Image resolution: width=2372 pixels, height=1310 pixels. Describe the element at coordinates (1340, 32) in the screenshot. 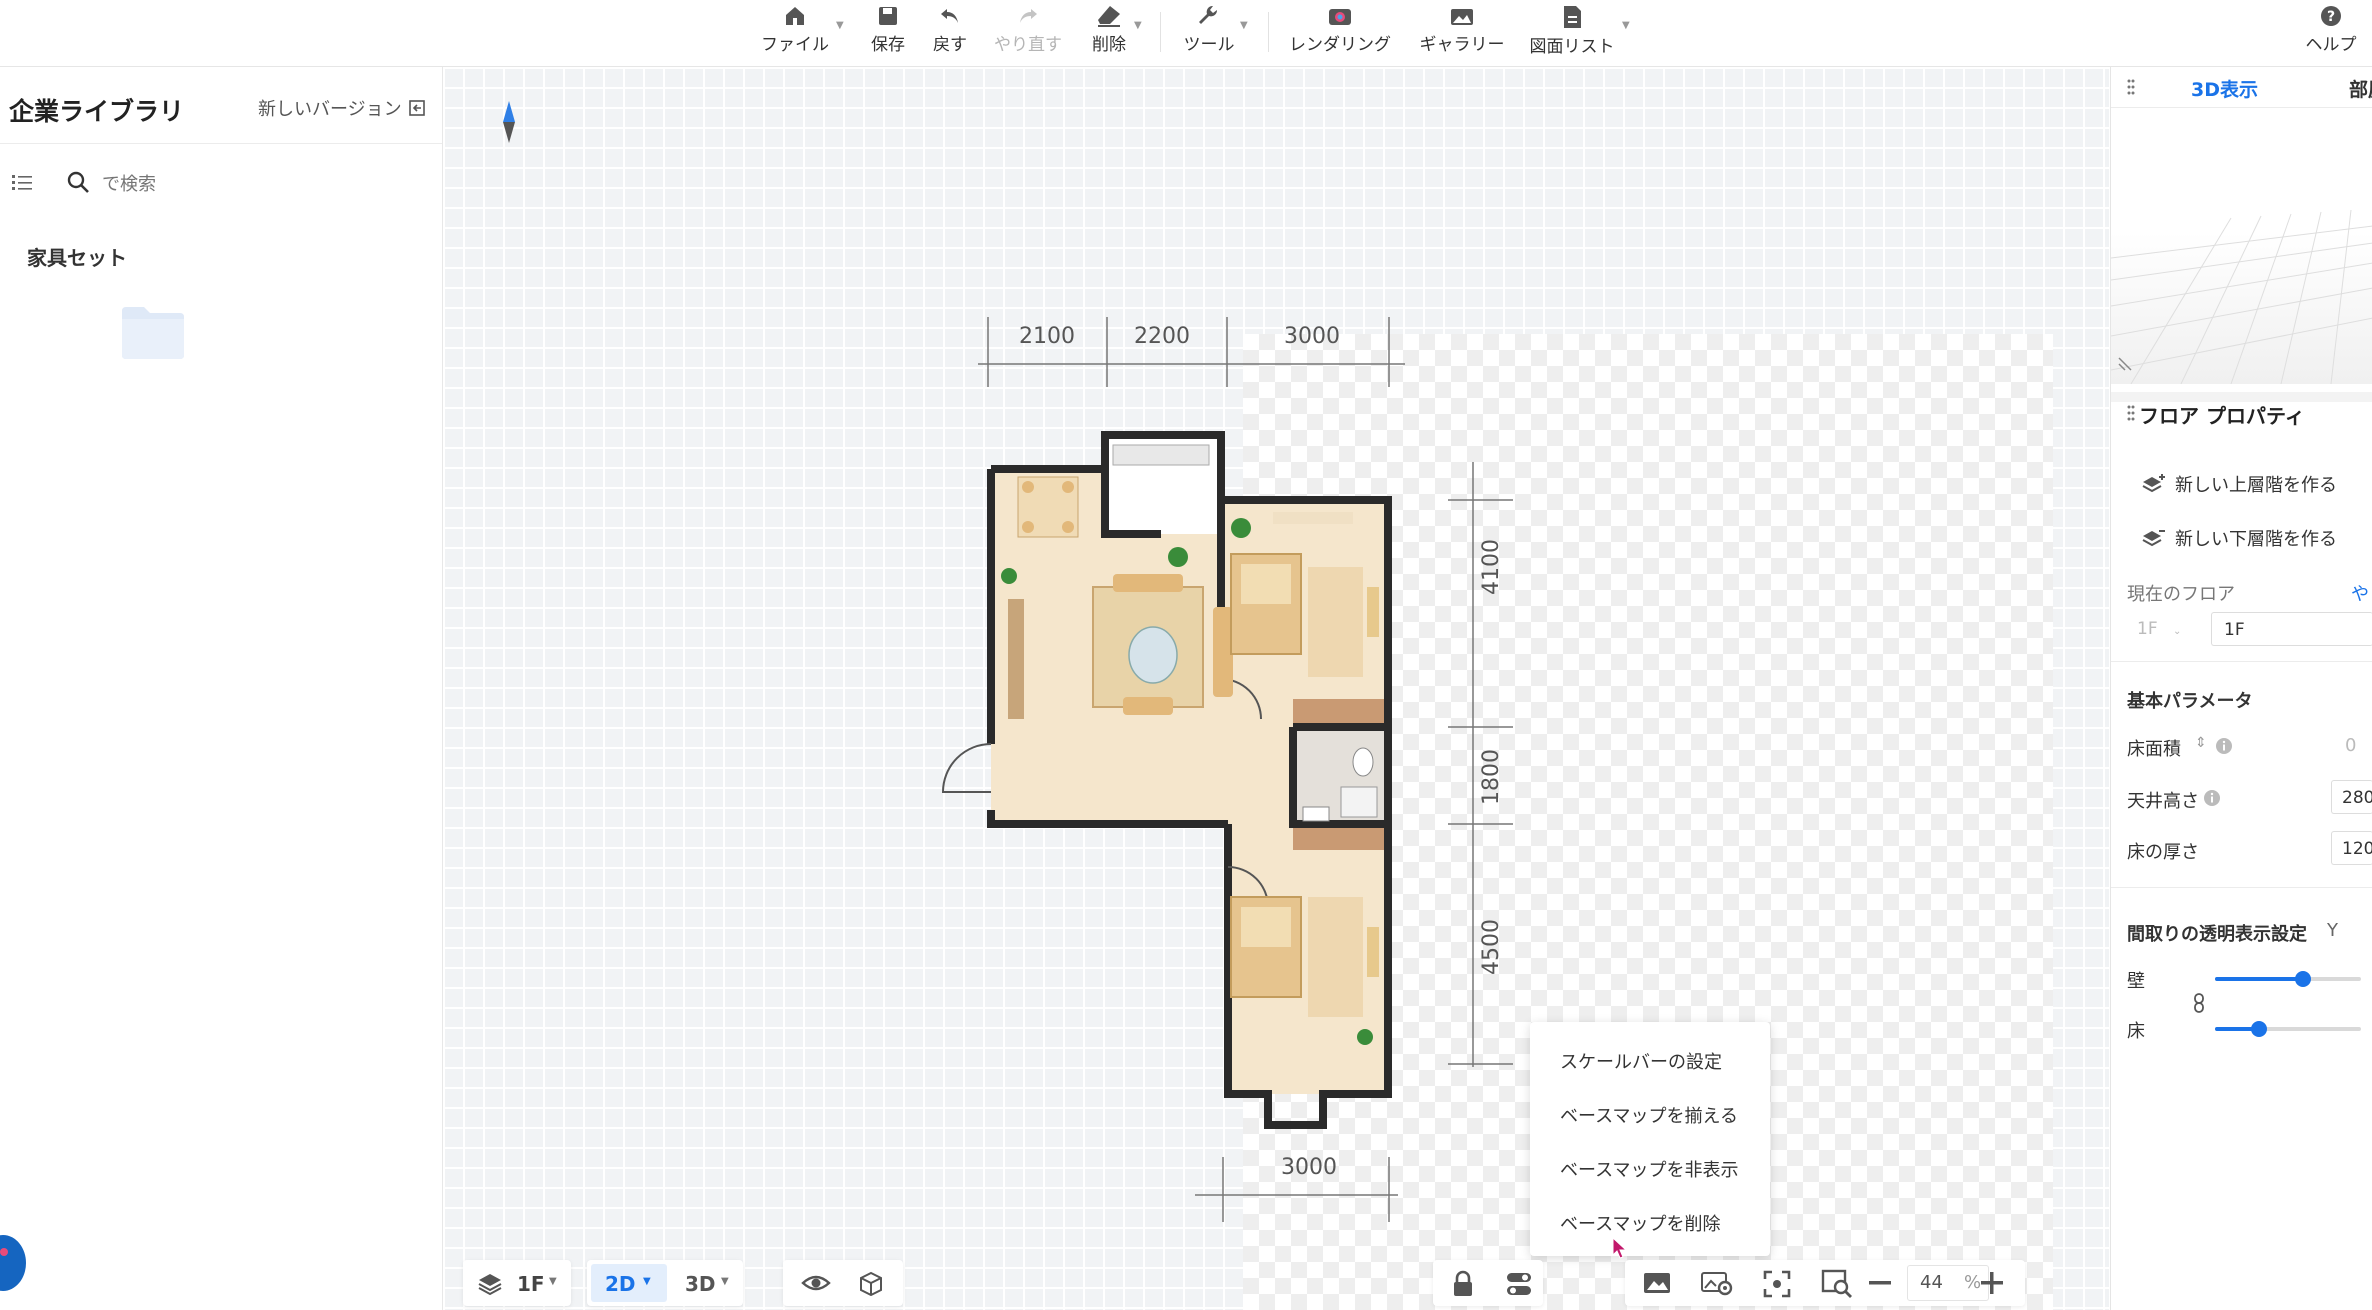

I see `rendering-button: レンダリング` at that location.